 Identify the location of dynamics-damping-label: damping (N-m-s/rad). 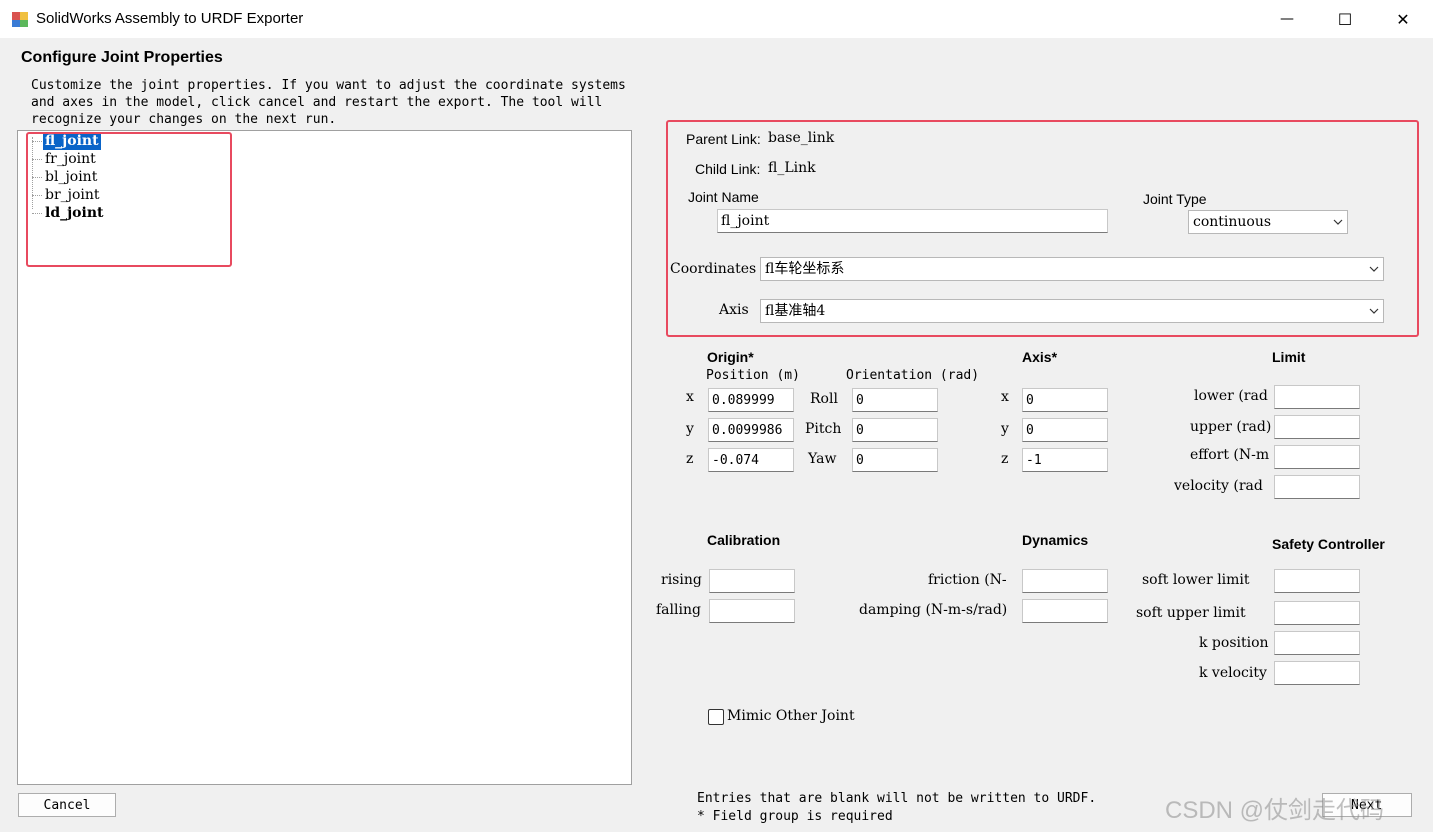
(933, 610).